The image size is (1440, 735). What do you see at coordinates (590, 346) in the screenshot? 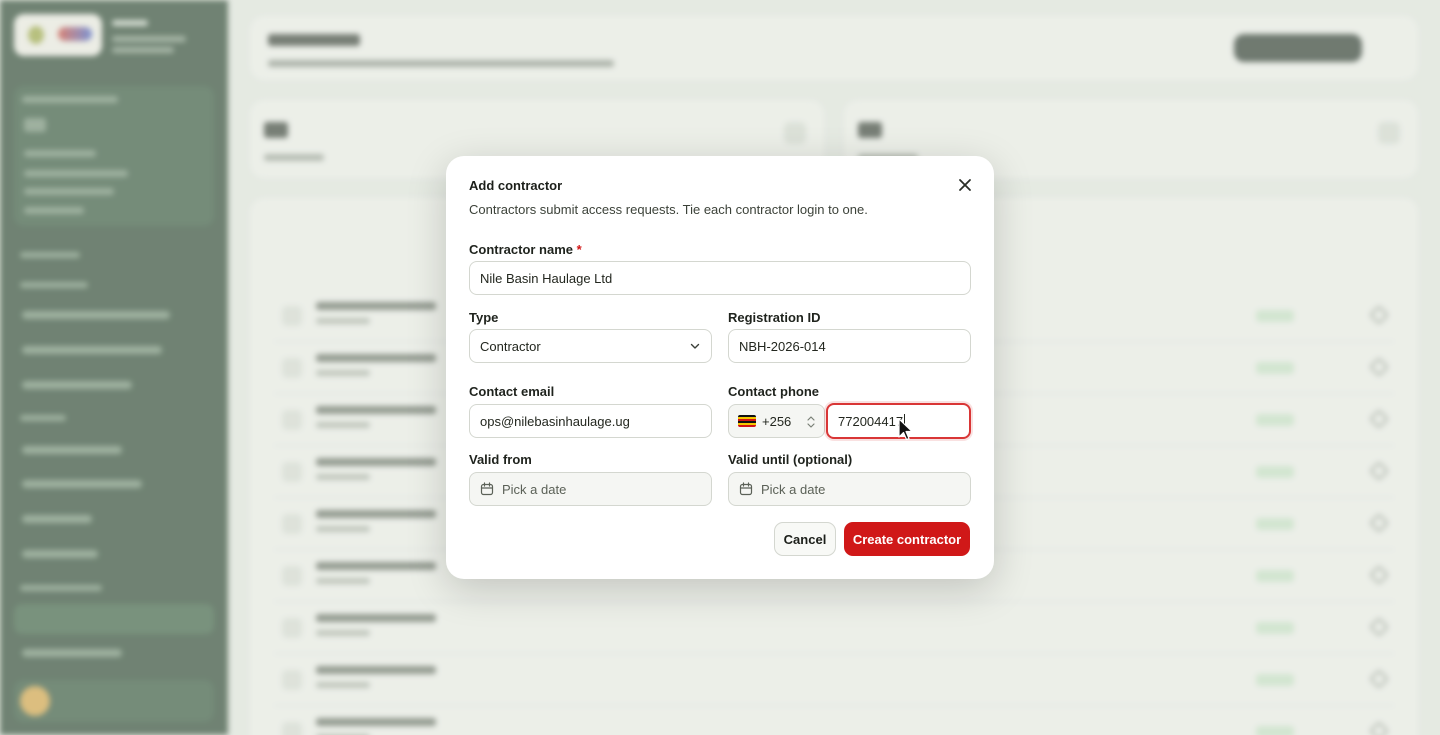
I see `type-select: Contractor` at bounding box center [590, 346].